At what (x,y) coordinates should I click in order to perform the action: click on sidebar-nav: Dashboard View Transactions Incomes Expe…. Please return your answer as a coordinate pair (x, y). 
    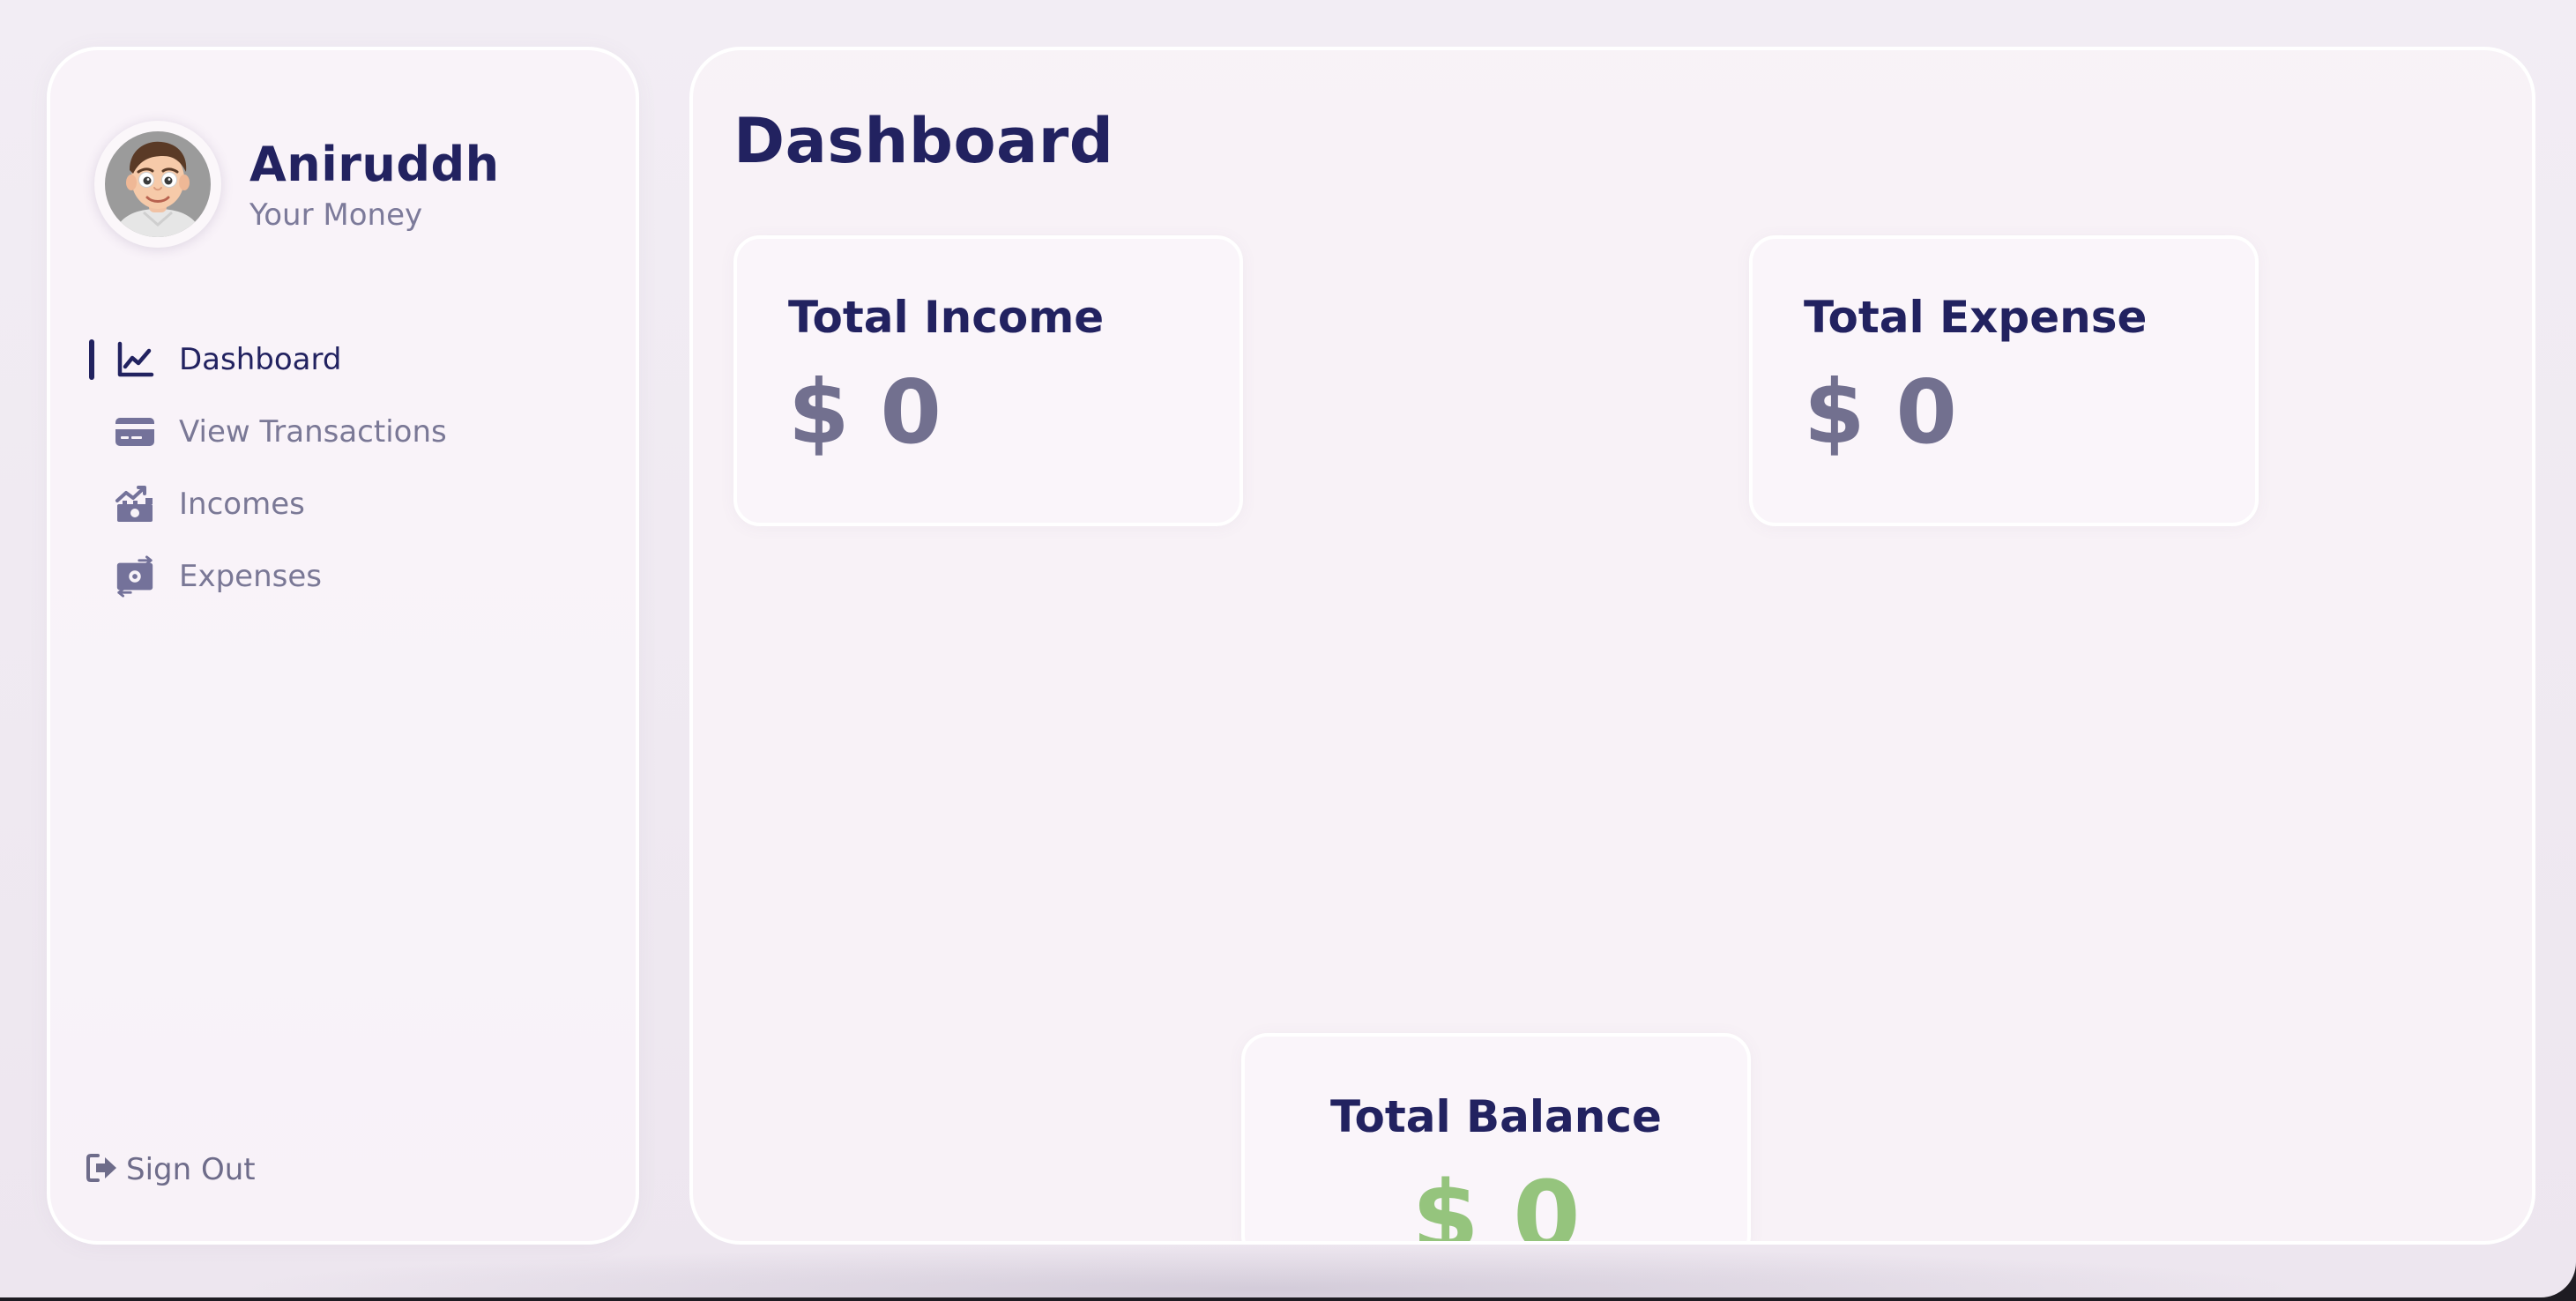
    Looking at the image, I should click on (336, 468).